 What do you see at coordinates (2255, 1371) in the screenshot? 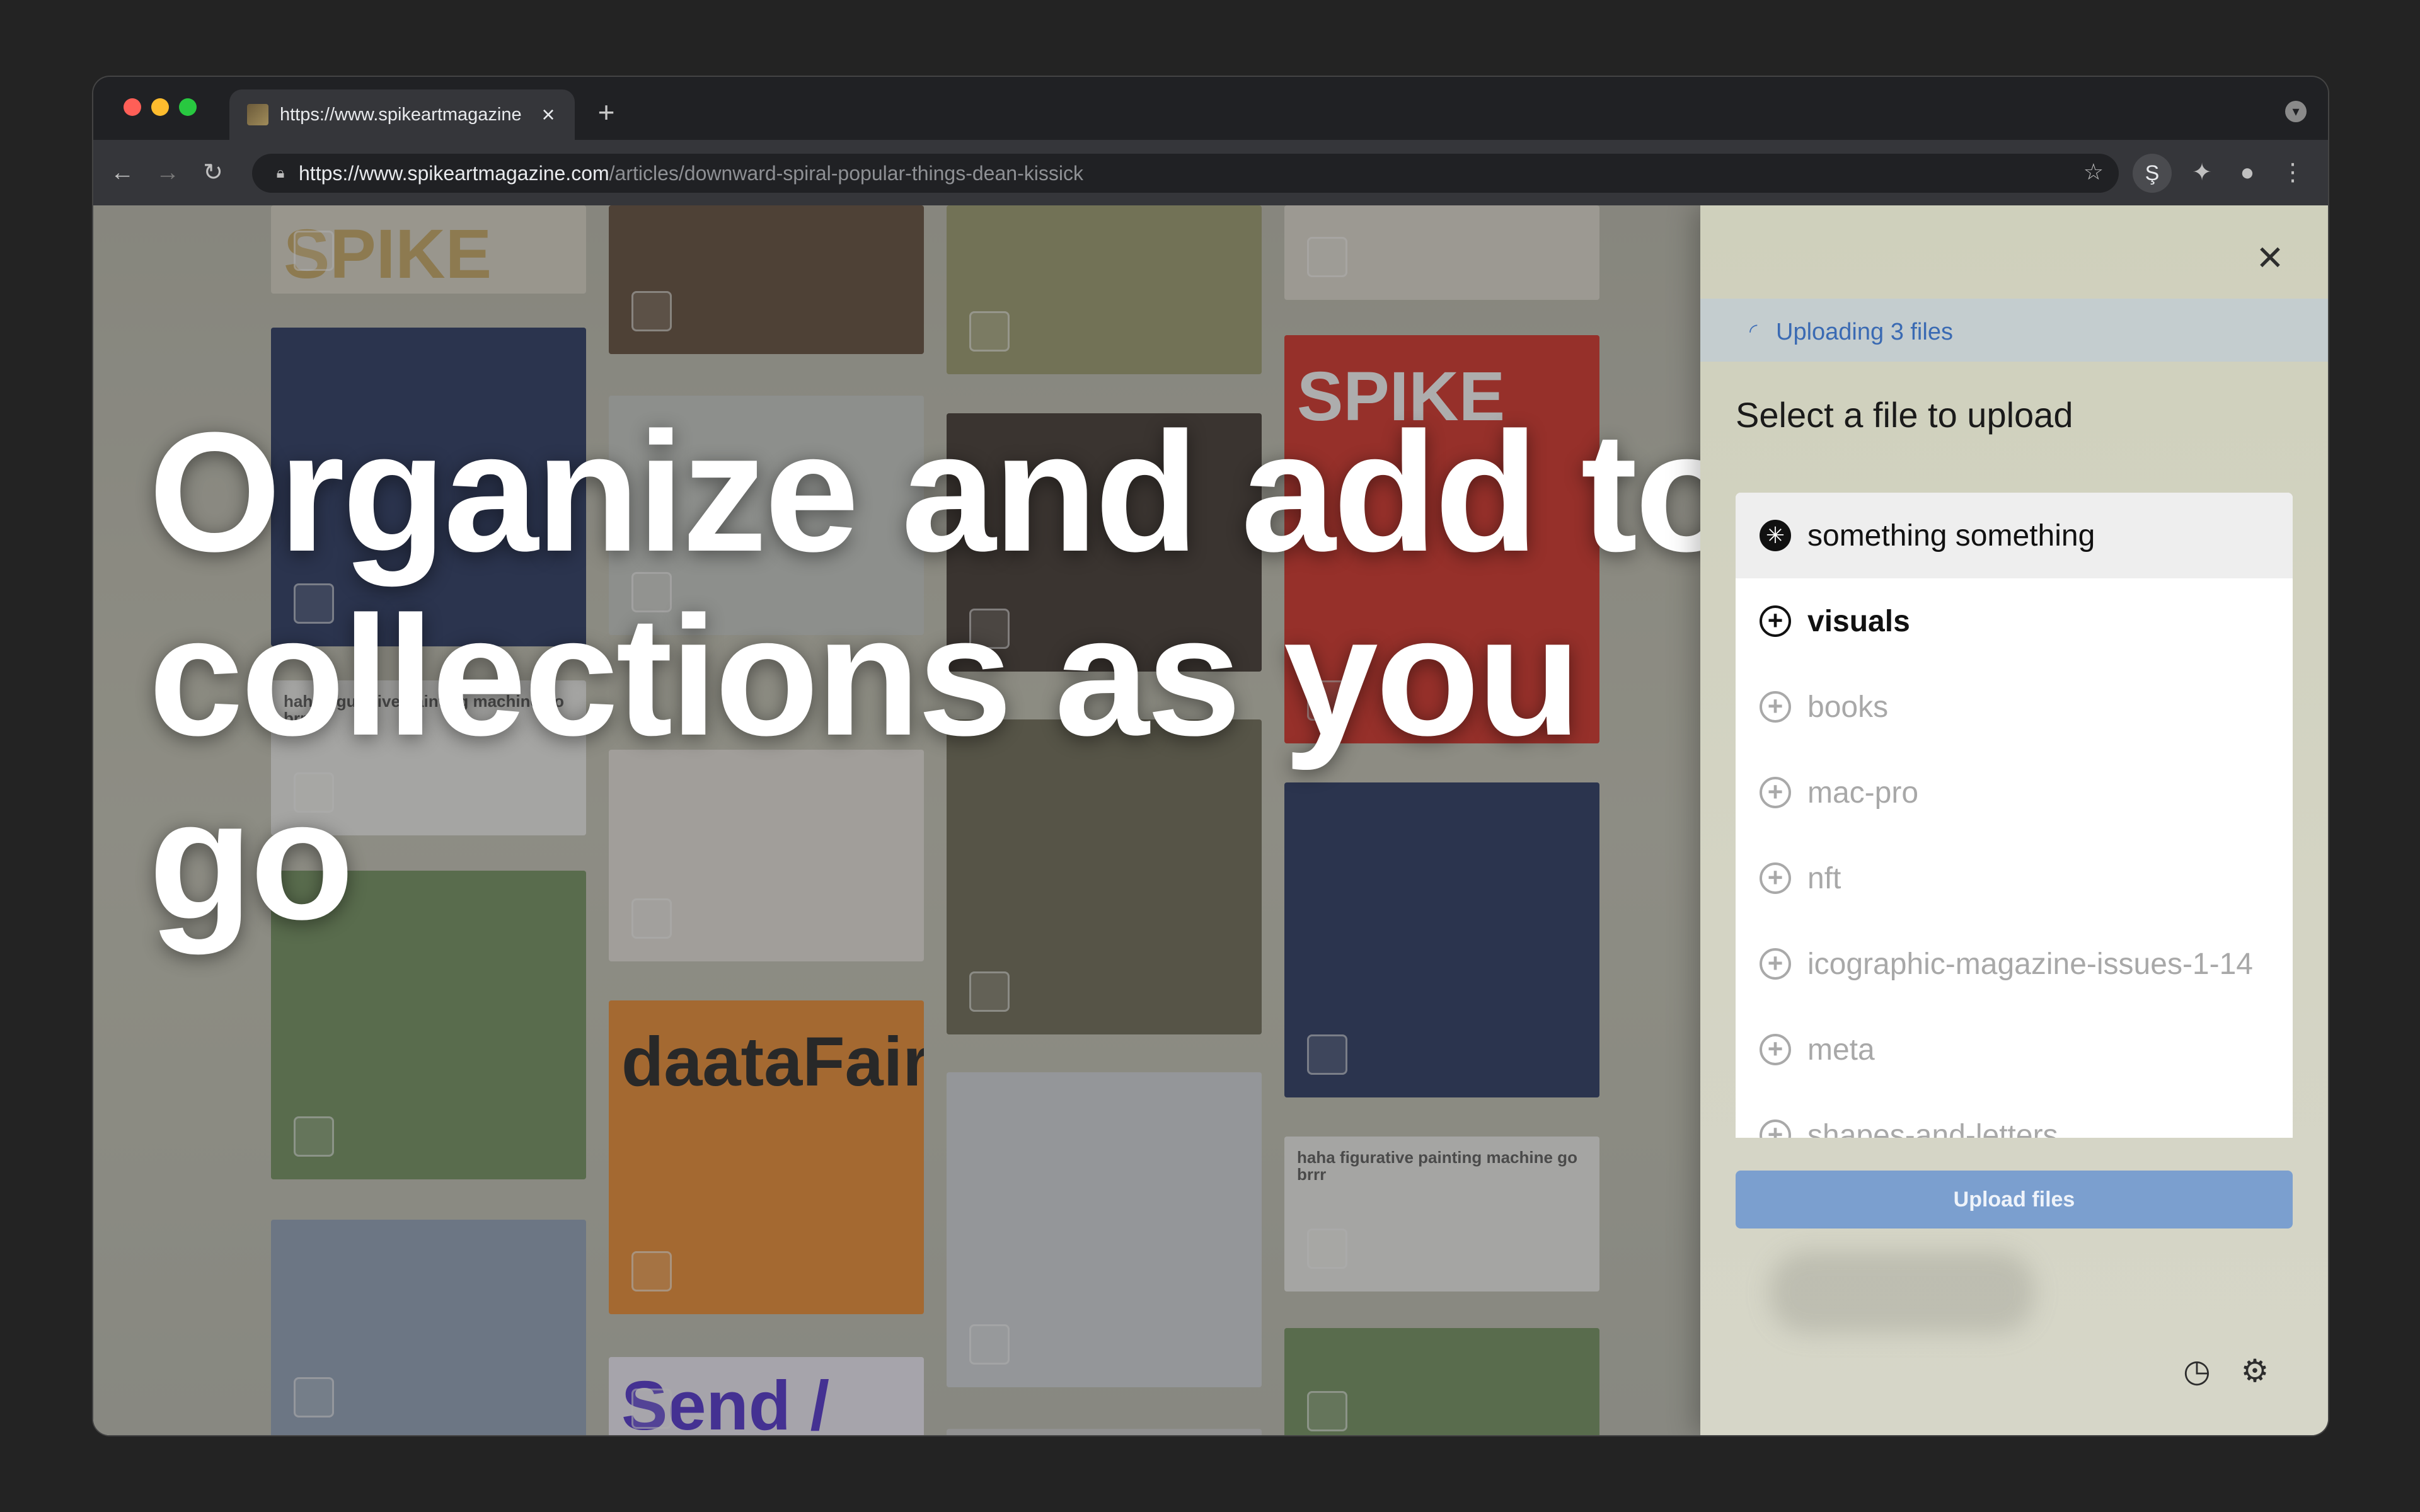
I see `settings-gear-icon: ⚙` at bounding box center [2255, 1371].